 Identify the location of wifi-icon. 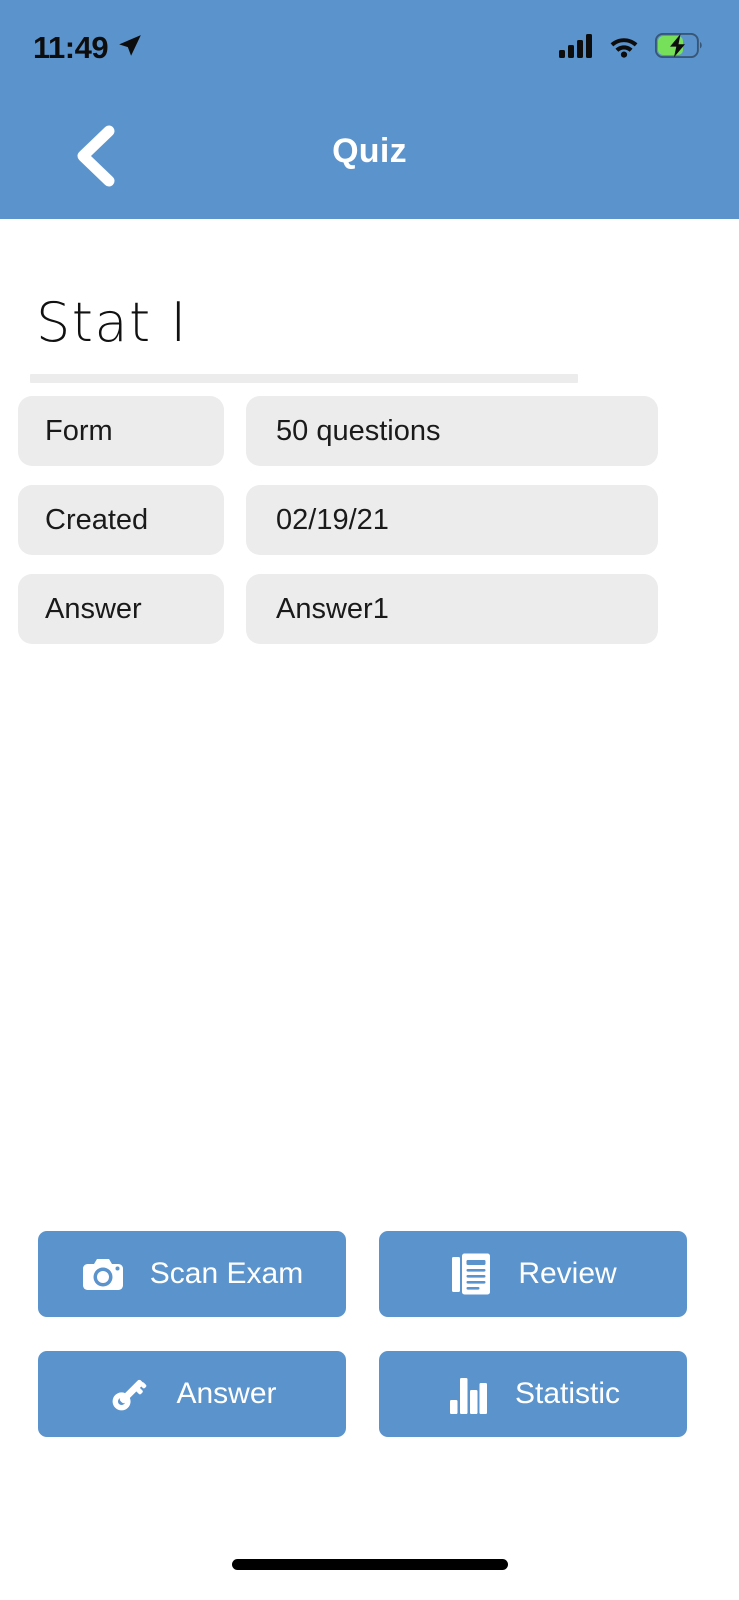
(624, 48).